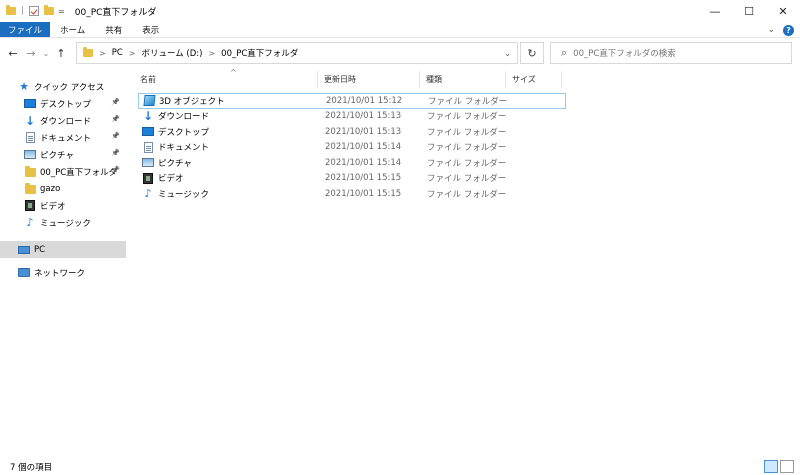  What do you see at coordinates (72, 29) in the screenshot?
I see `tab-home: ホーム` at bounding box center [72, 29].